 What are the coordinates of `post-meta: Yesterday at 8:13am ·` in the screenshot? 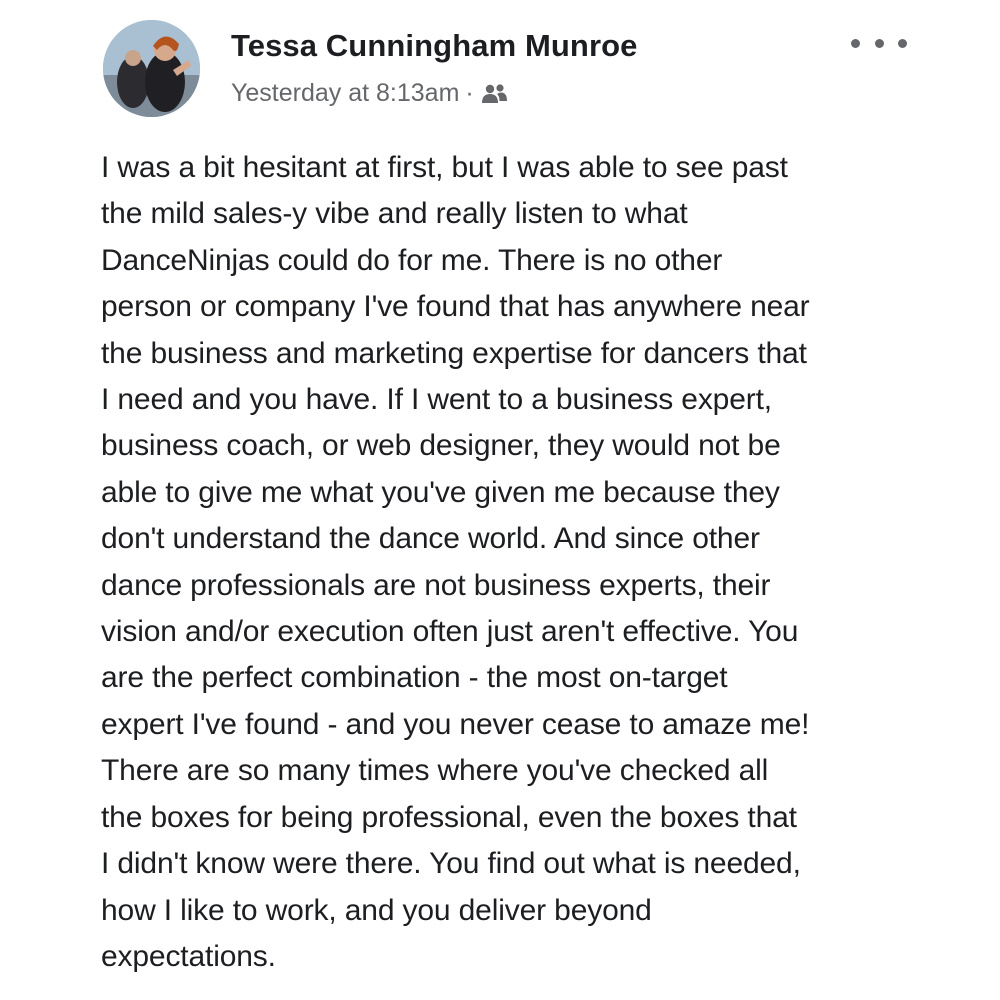 It's located at (370, 93).